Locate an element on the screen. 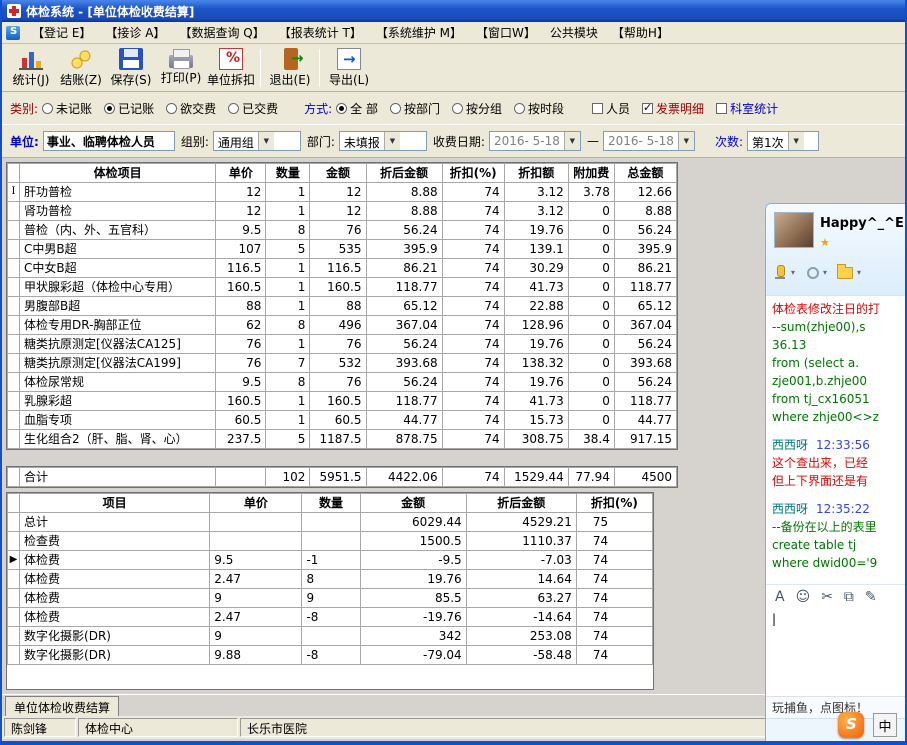 This screenshot has height=745, width=907. dept-stats-checkbox: 科室统计 is located at coordinates (747, 108).